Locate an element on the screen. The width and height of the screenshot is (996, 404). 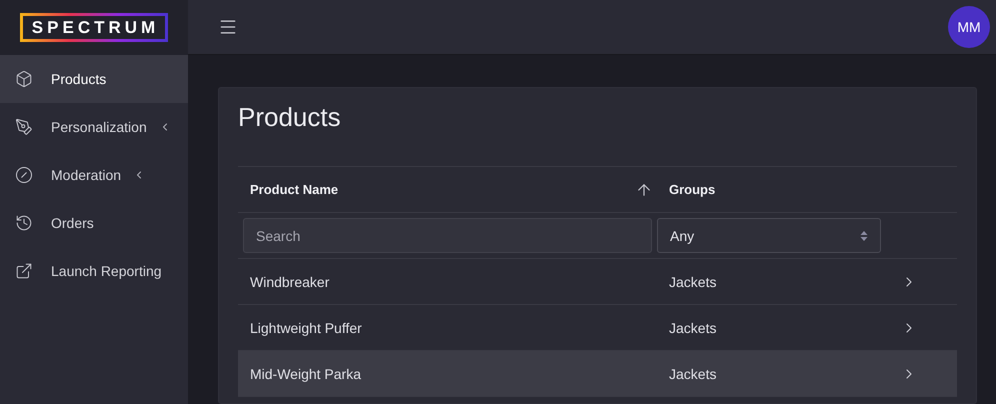
cube-icon is located at coordinates (24, 79).